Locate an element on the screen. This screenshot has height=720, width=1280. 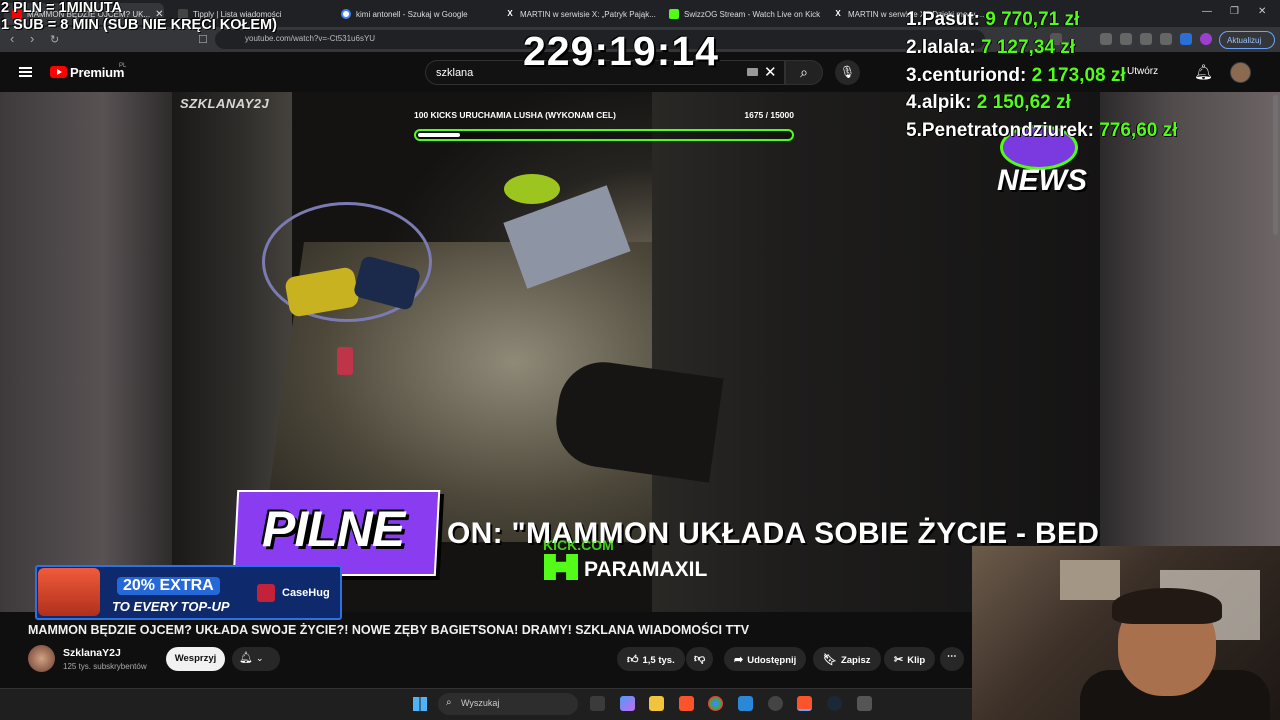
promo-brand: CaseHug is located at coordinates (306, 593).